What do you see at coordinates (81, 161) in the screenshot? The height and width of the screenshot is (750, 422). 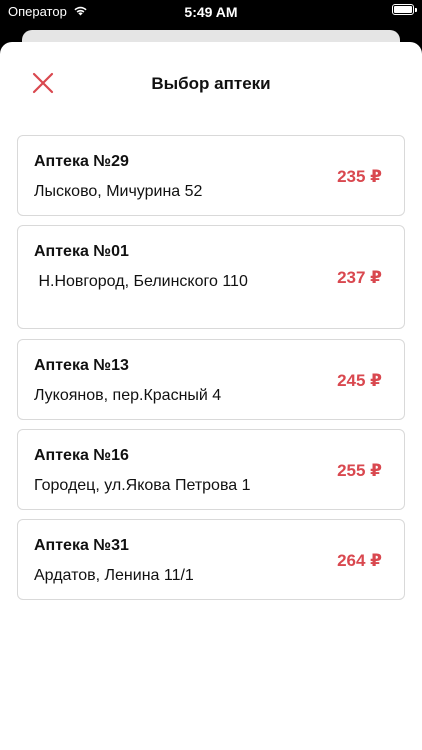 I see `pharmacy-name: Аптека №29` at bounding box center [81, 161].